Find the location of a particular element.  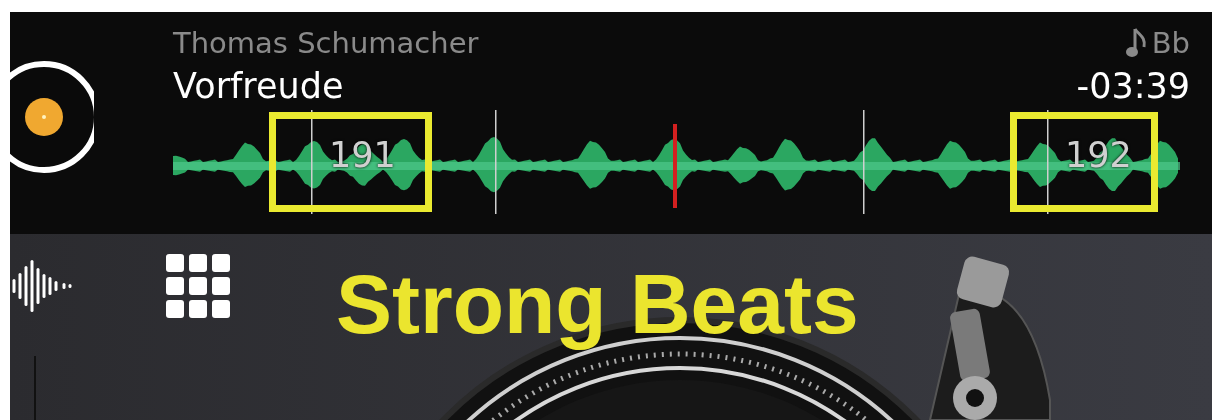

music-note-icon is located at coordinates (1136, 43).